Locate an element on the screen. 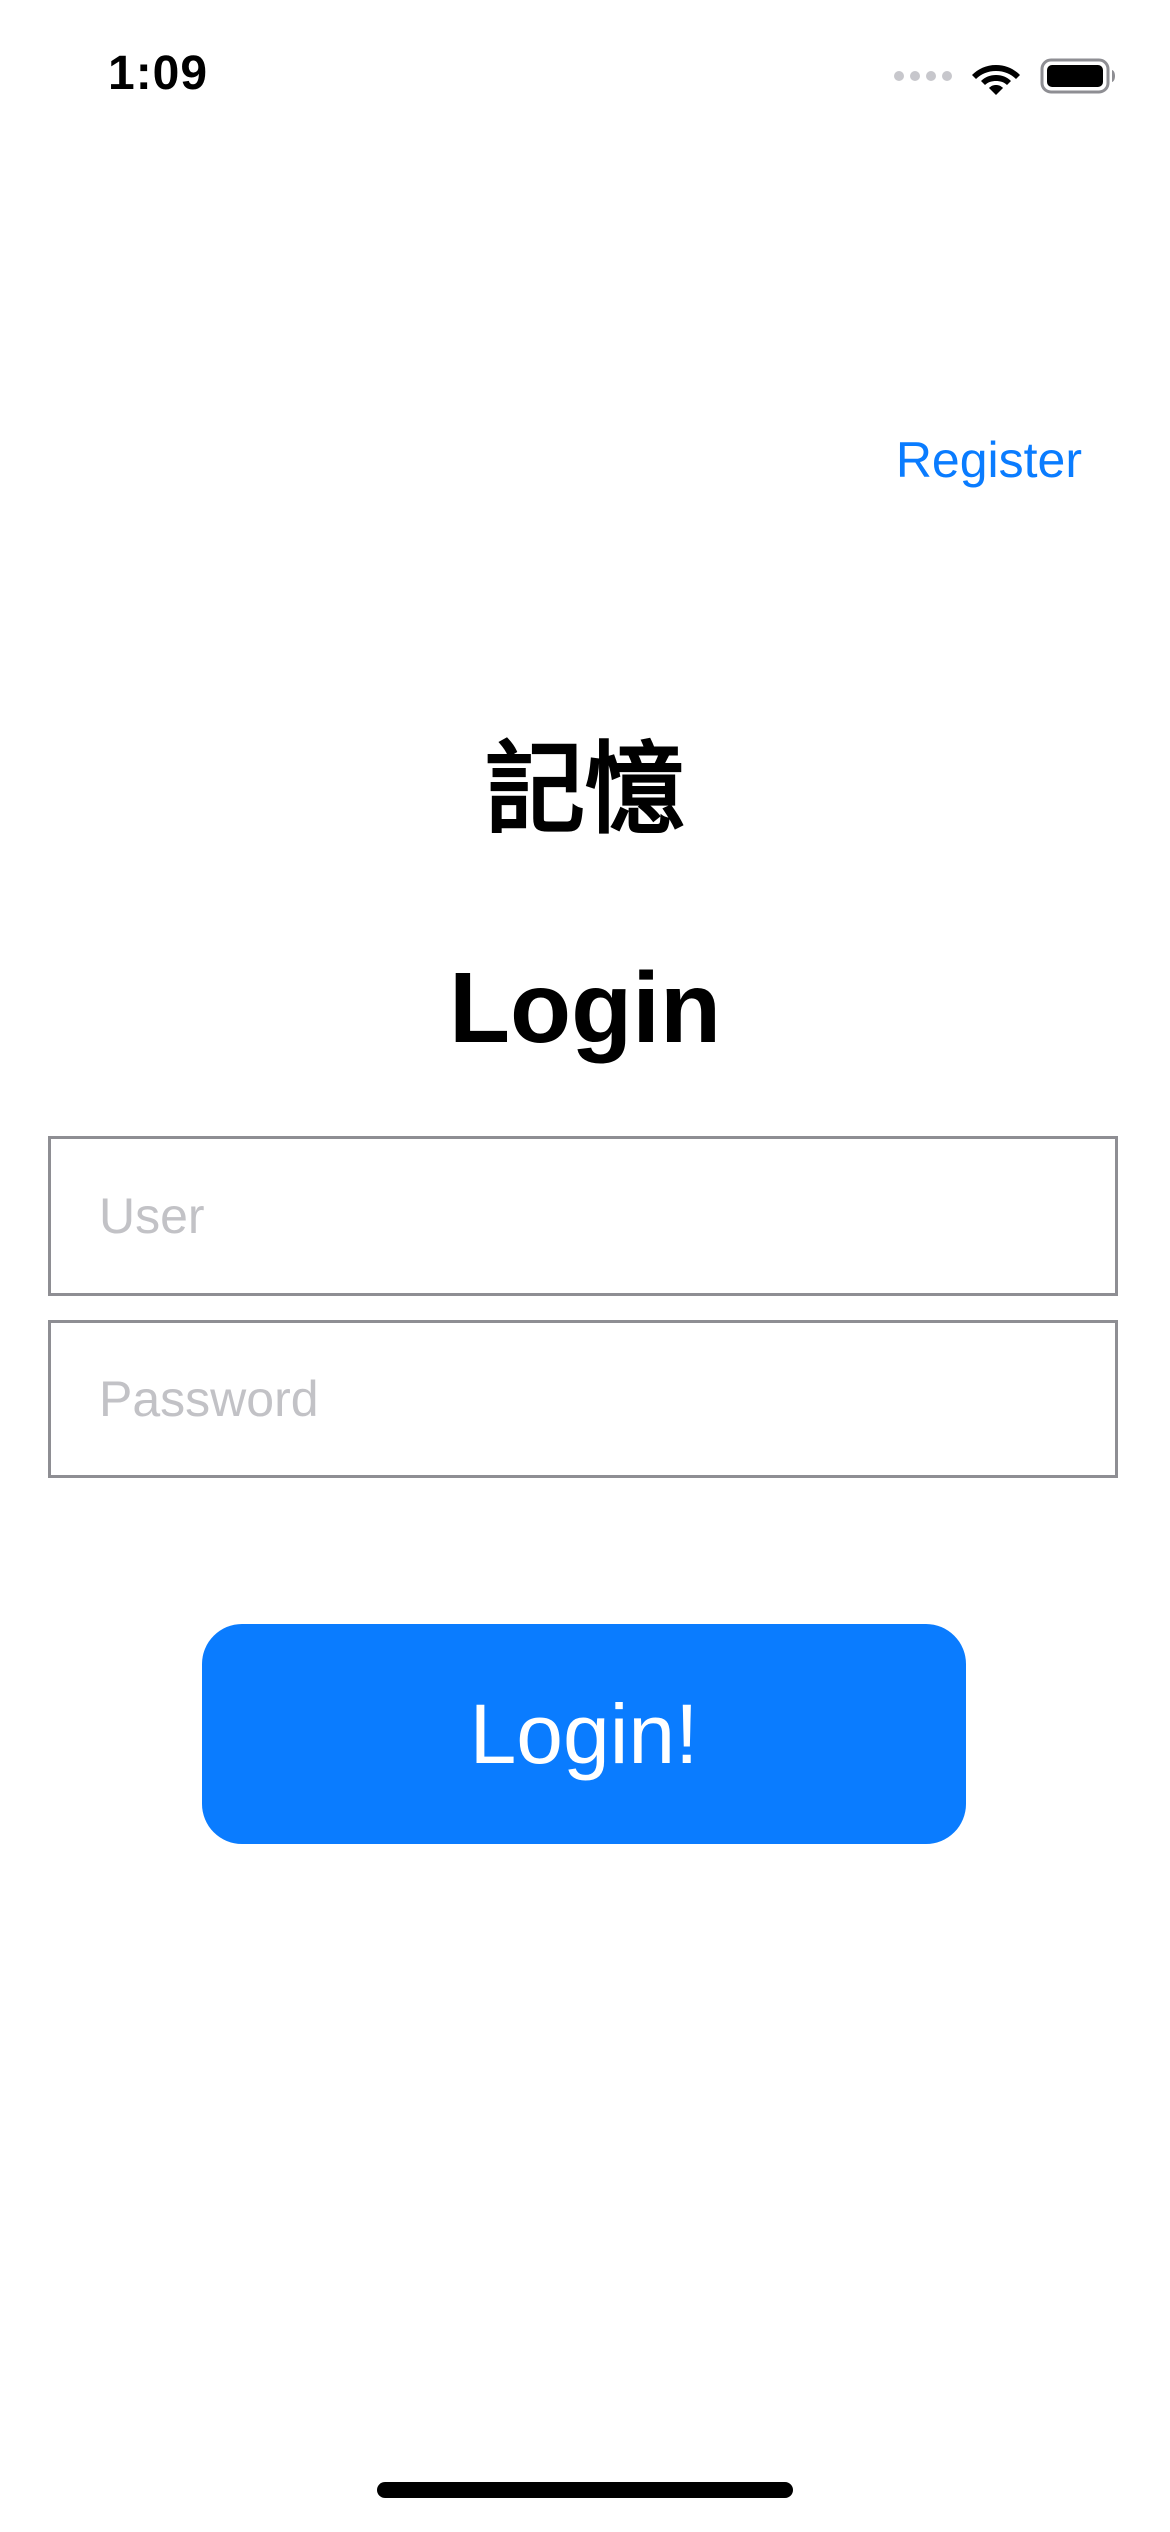  register-button: Register is located at coordinates (989, 460).